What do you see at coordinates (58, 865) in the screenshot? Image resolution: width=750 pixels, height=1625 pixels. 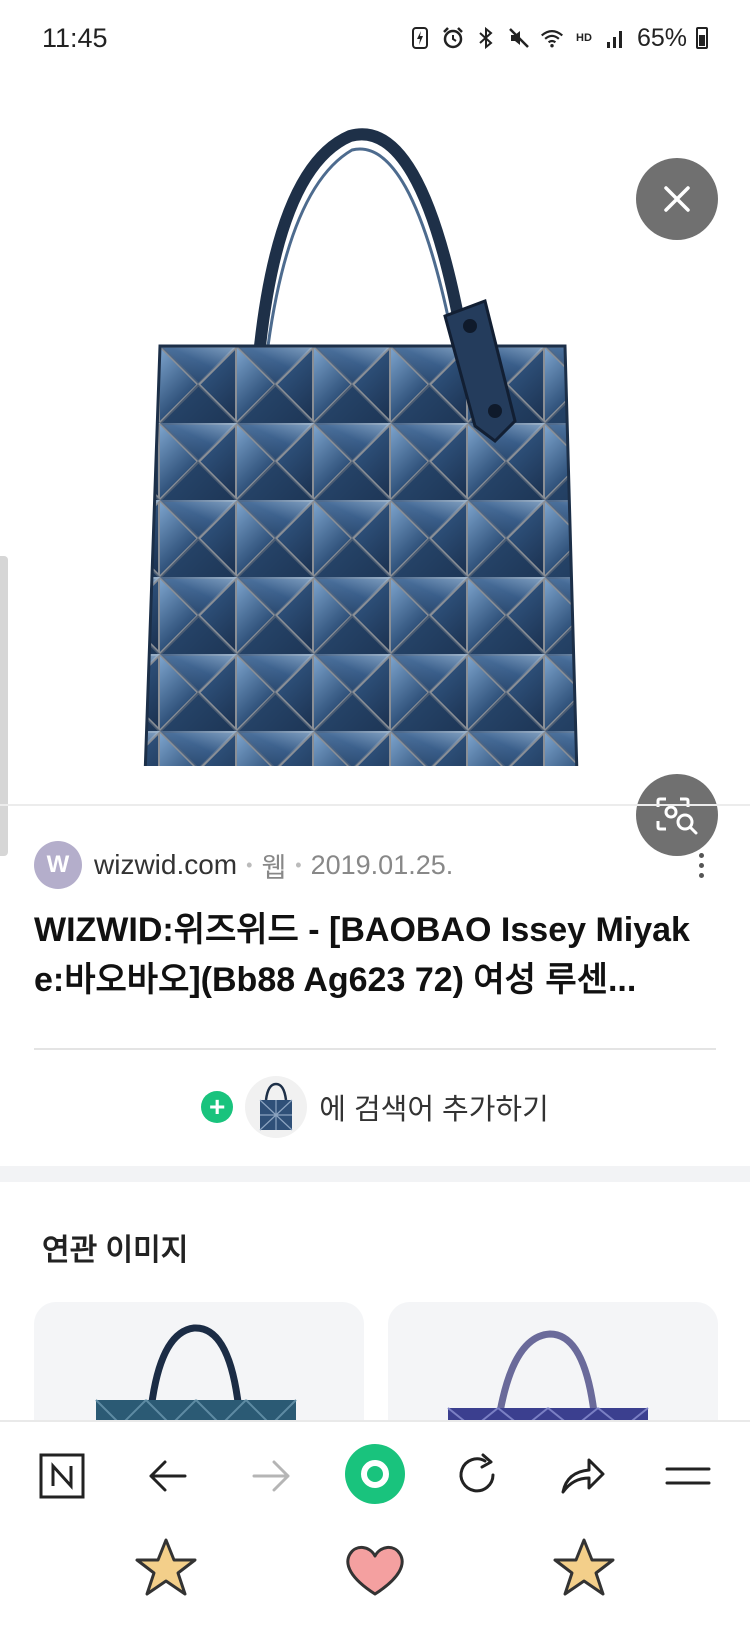 I see `source-avatar: W` at bounding box center [58, 865].